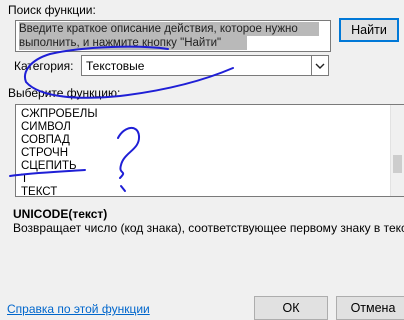 The image size is (404, 320). Describe the element at coordinates (46, 127) in the screenshot. I see `list-item: СИМВОЛ` at that location.